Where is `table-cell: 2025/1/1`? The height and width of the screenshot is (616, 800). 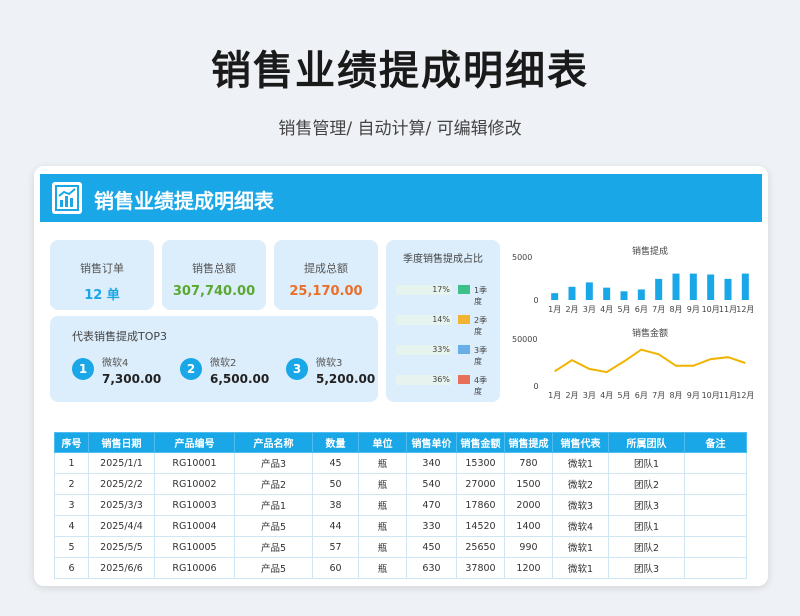
table-cell: 2025/1/1 is located at coordinates (121, 463).